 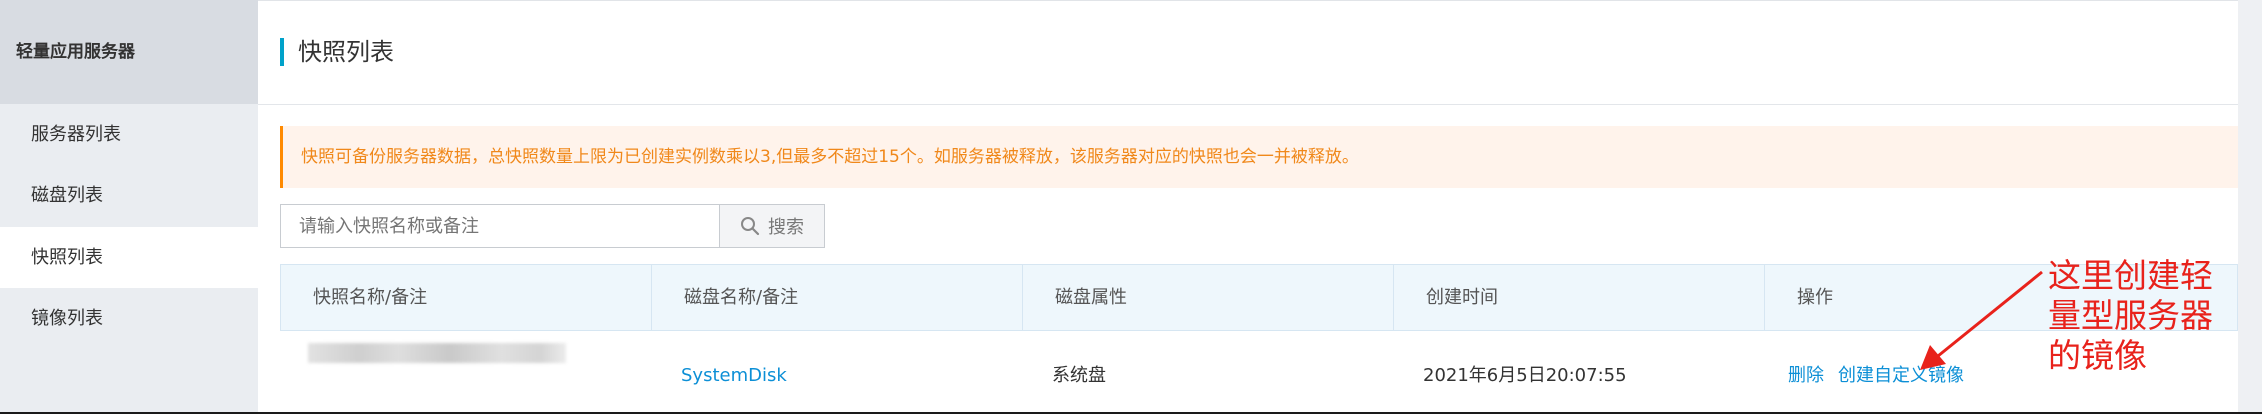 I want to click on annotation-line: 的镜像, so click(x=2097, y=355).